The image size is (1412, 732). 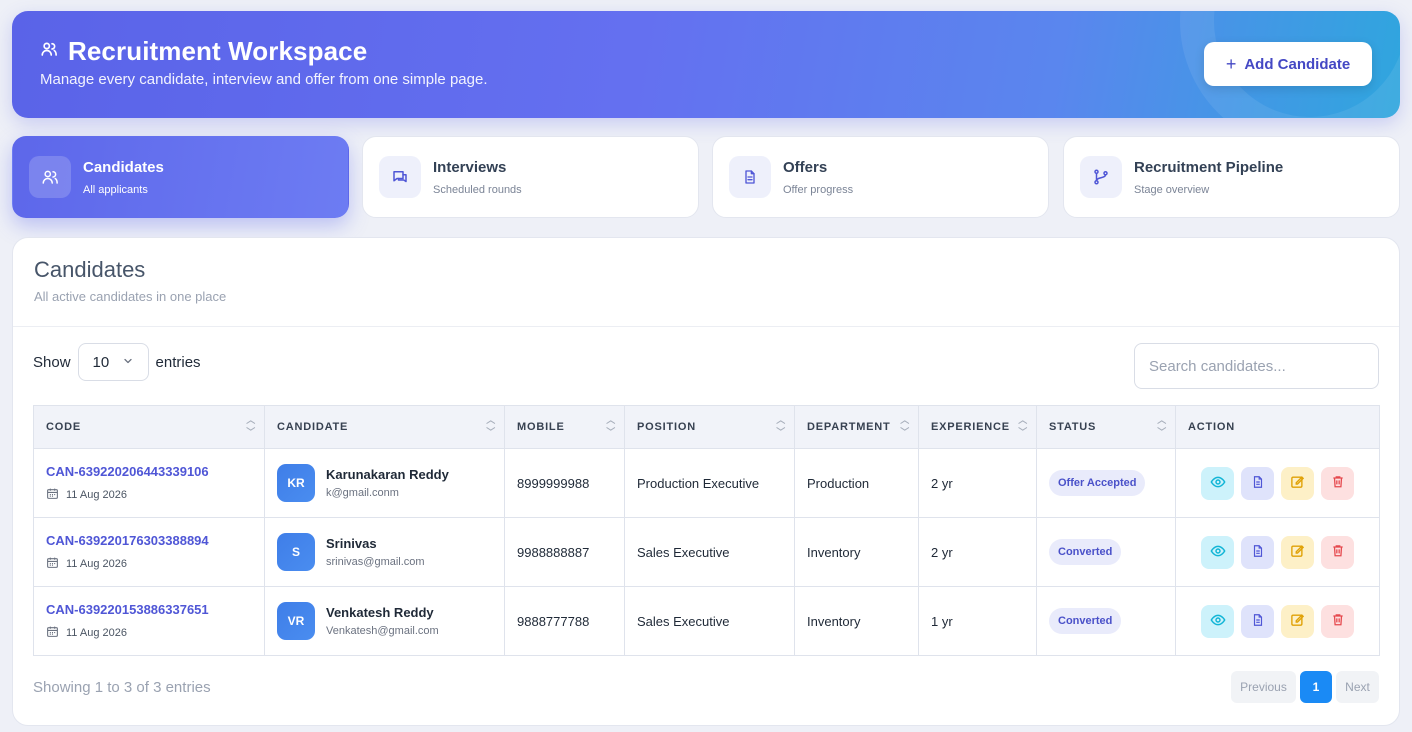 I want to click on tab-label: Candidates, so click(x=123, y=167).